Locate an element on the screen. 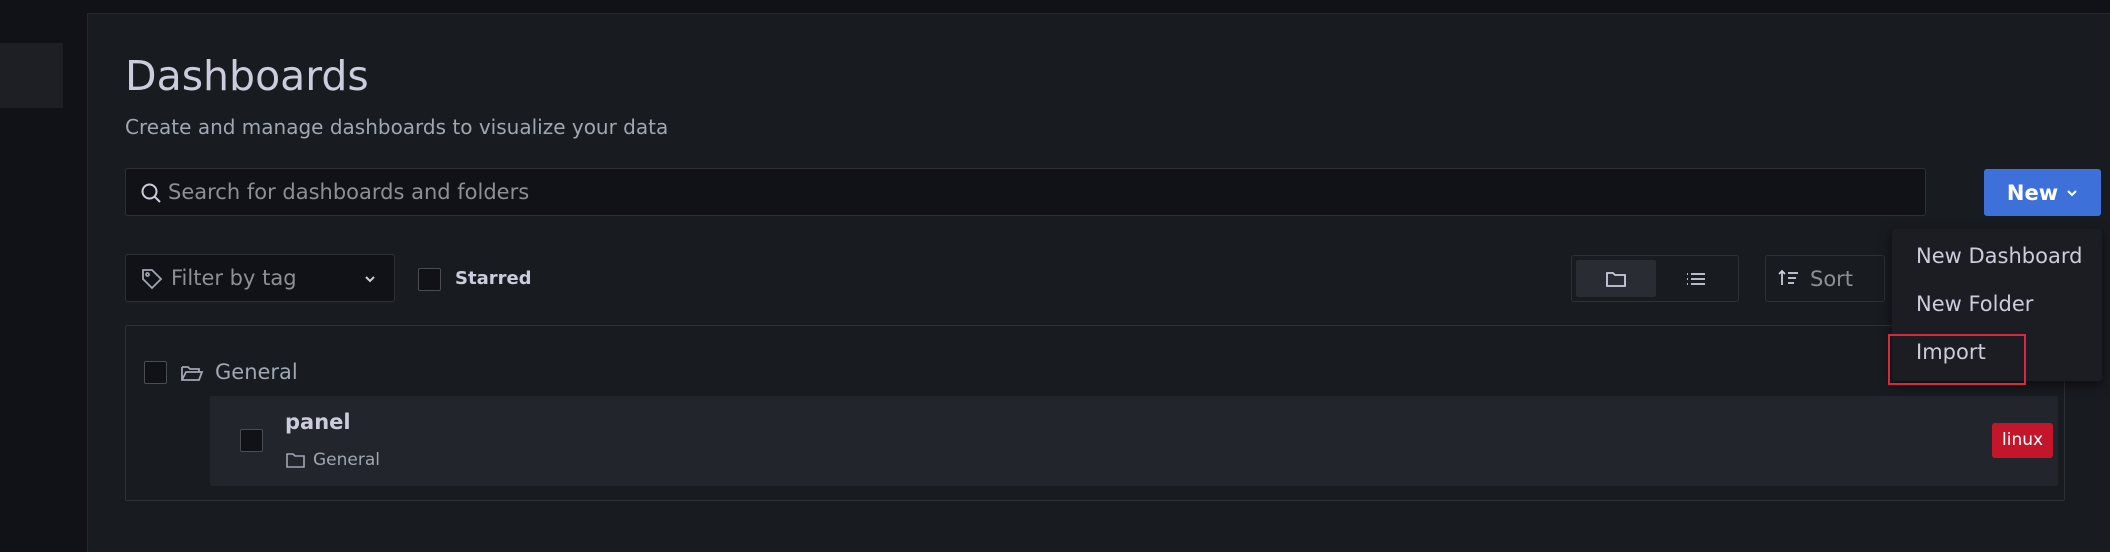 Image resolution: width=2110 pixels, height=552 pixels. tag-filter-placeholder: Filter by tag is located at coordinates (234, 278).